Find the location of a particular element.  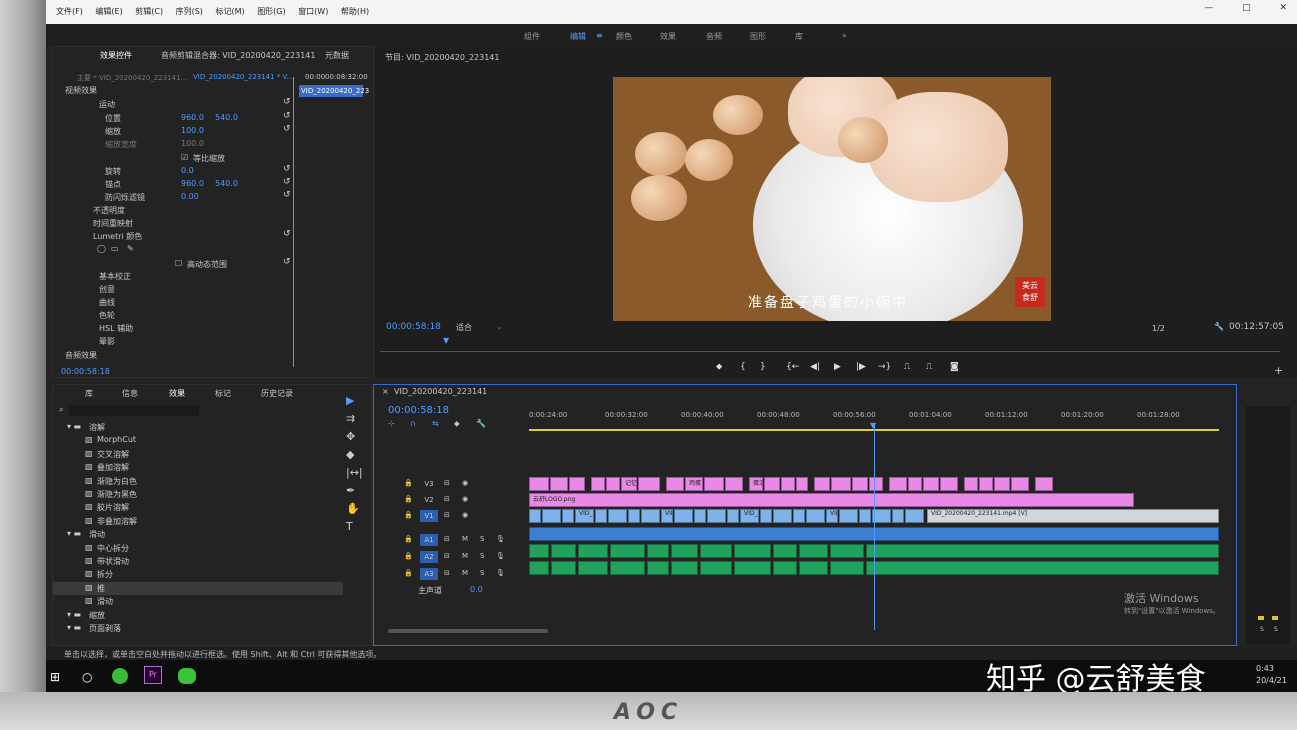

track-name: A2 is located at coordinates (429, 557).